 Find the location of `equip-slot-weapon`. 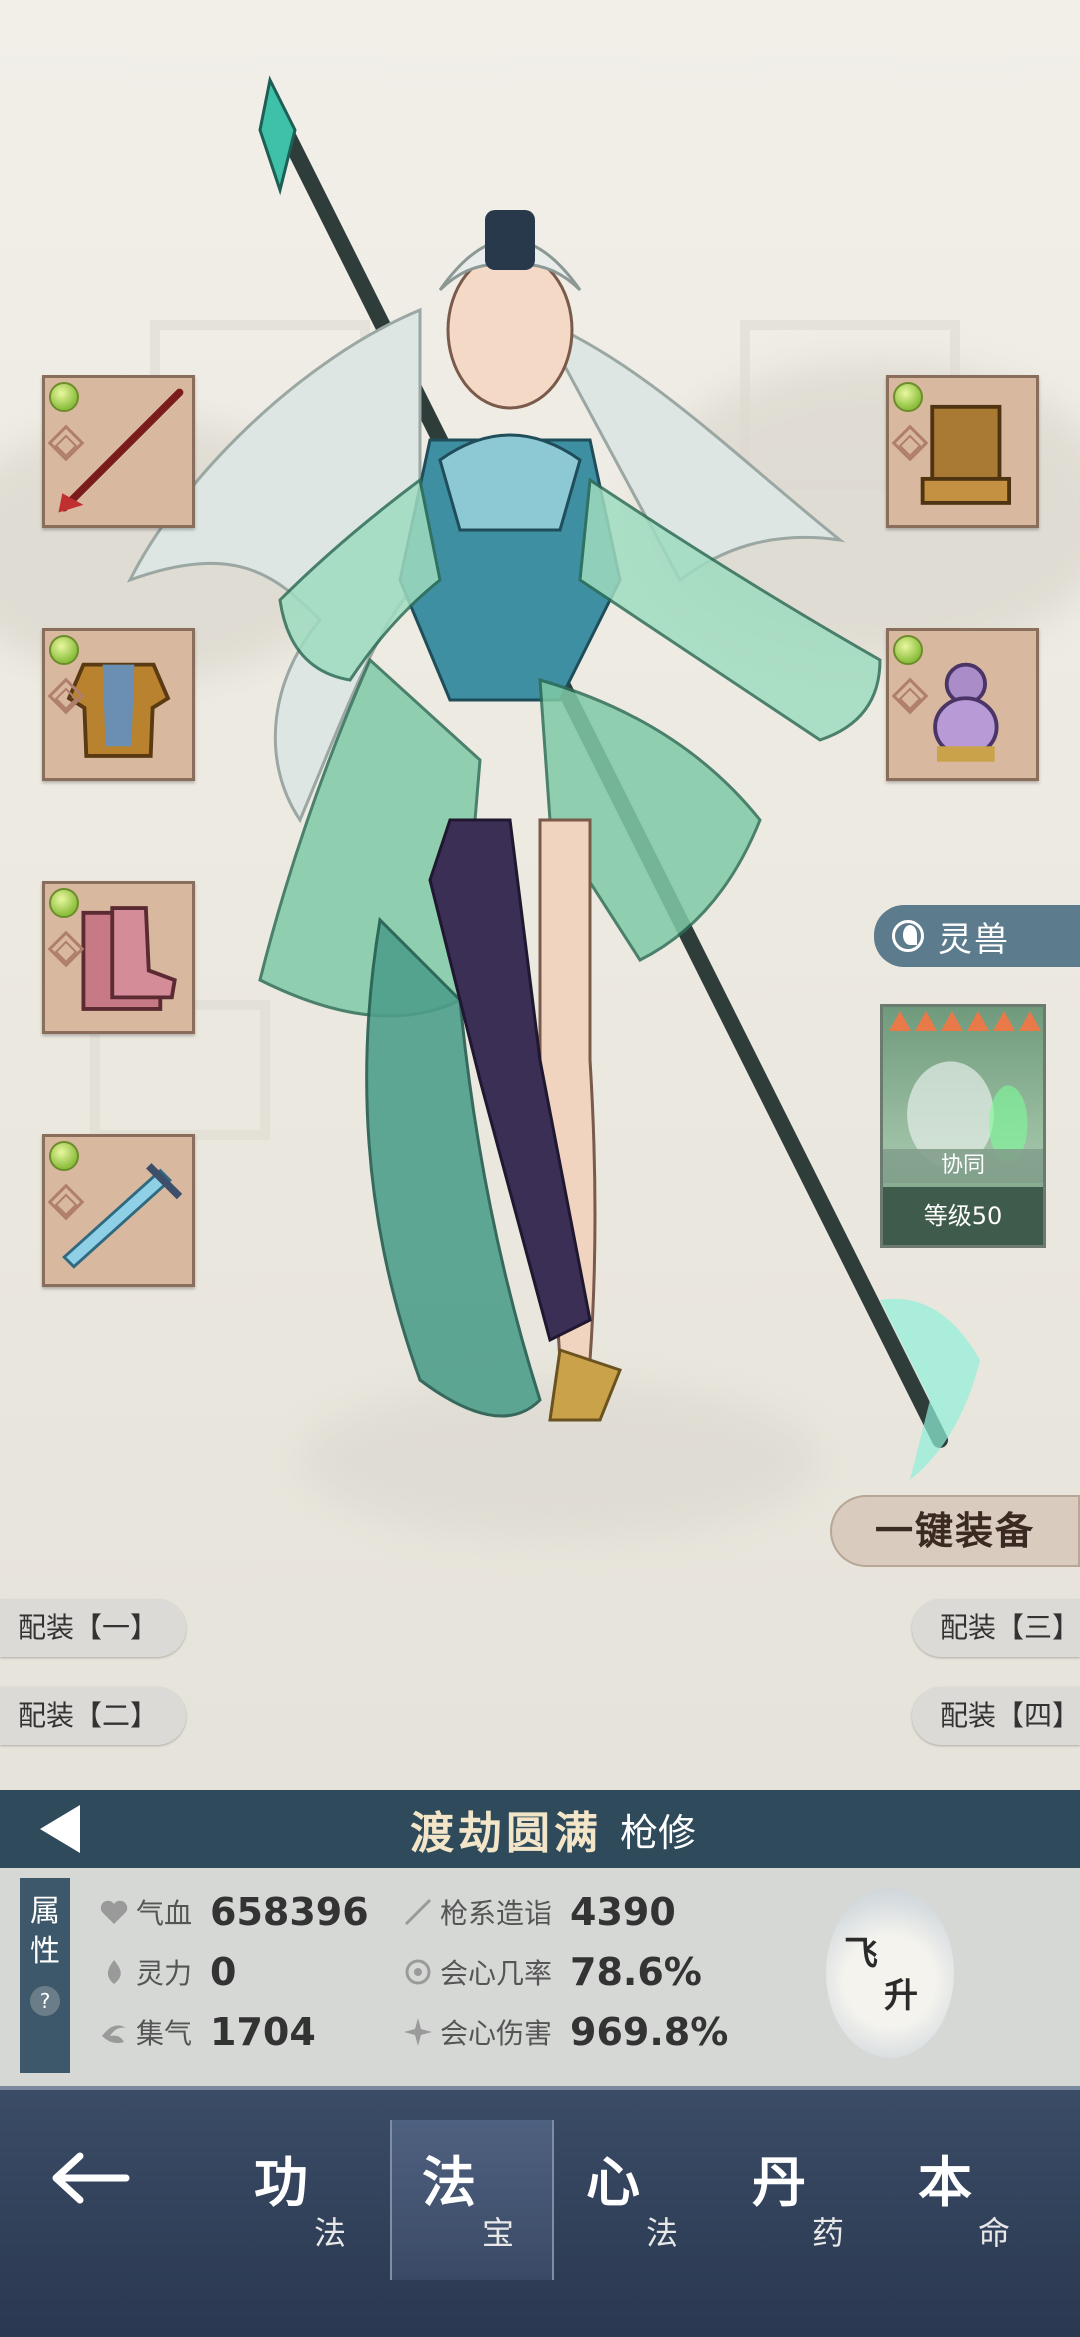

equip-slot-weapon is located at coordinates (118, 451).